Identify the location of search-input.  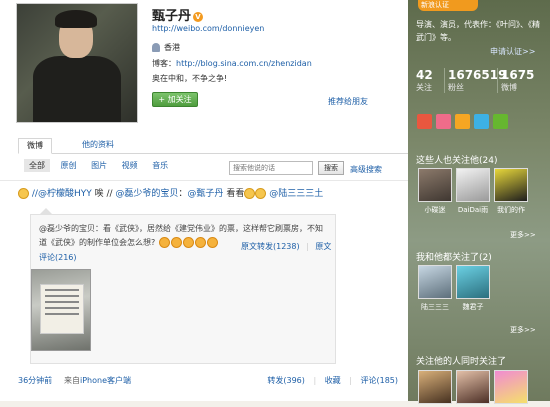
(271, 168).